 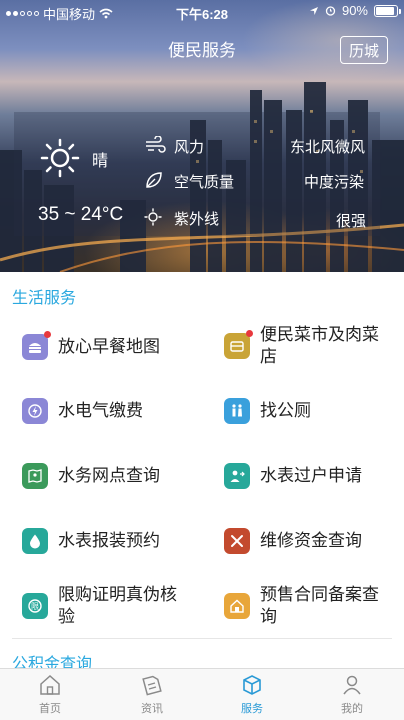 I want to click on tab-bar: 首页 资讯 服务 我的, so click(x=202, y=694).